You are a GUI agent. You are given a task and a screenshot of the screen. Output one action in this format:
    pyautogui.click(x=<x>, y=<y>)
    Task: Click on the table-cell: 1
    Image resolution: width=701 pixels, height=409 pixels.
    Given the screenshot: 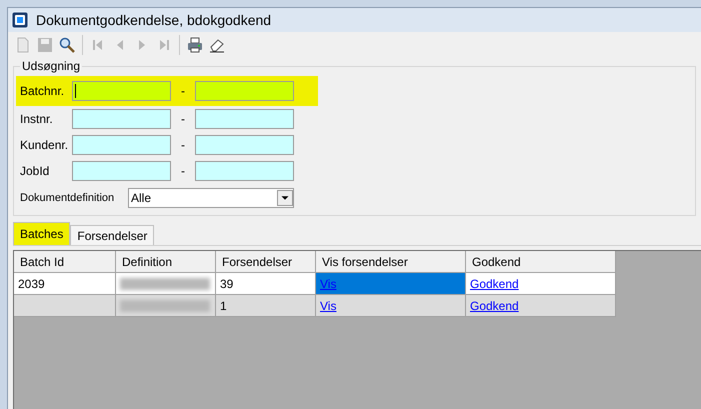 What is the action you would take?
    pyautogui.click(x=266, y=306)
    